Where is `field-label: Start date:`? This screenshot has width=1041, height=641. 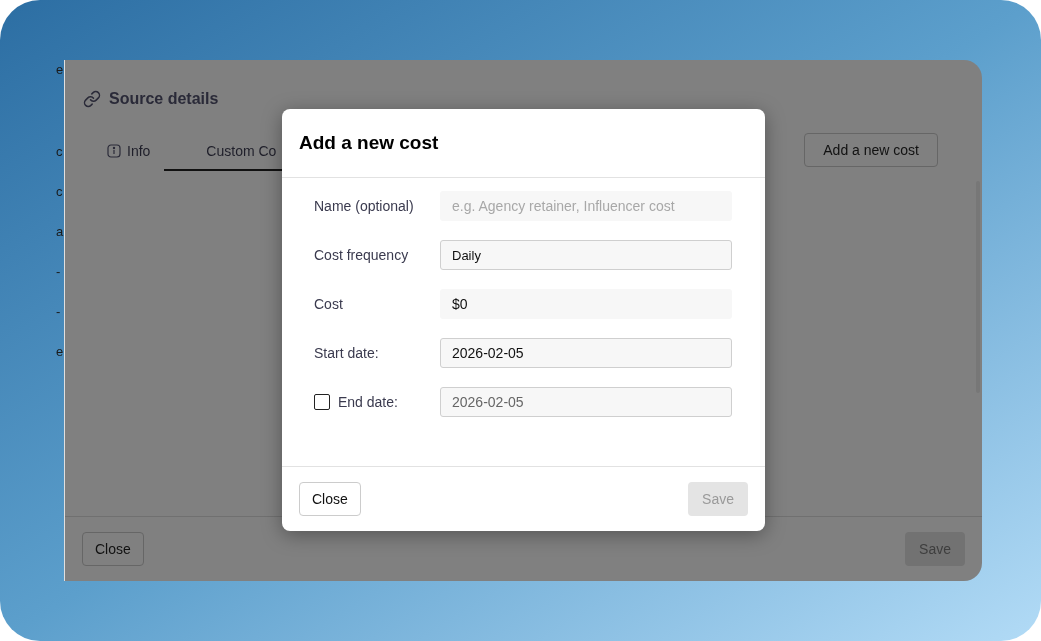
field-label: Start date: is located at coordinates (346, 353).